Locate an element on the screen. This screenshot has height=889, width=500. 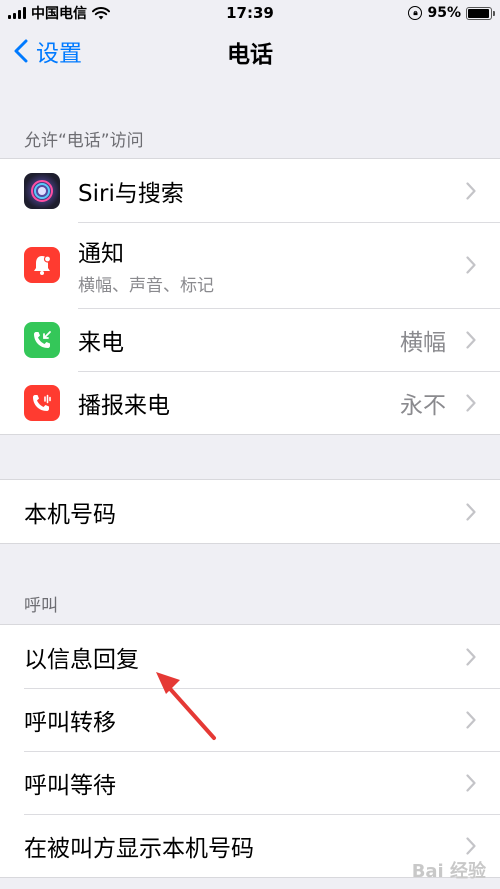
row-label: 来电 is located at coordinates (101, 342).